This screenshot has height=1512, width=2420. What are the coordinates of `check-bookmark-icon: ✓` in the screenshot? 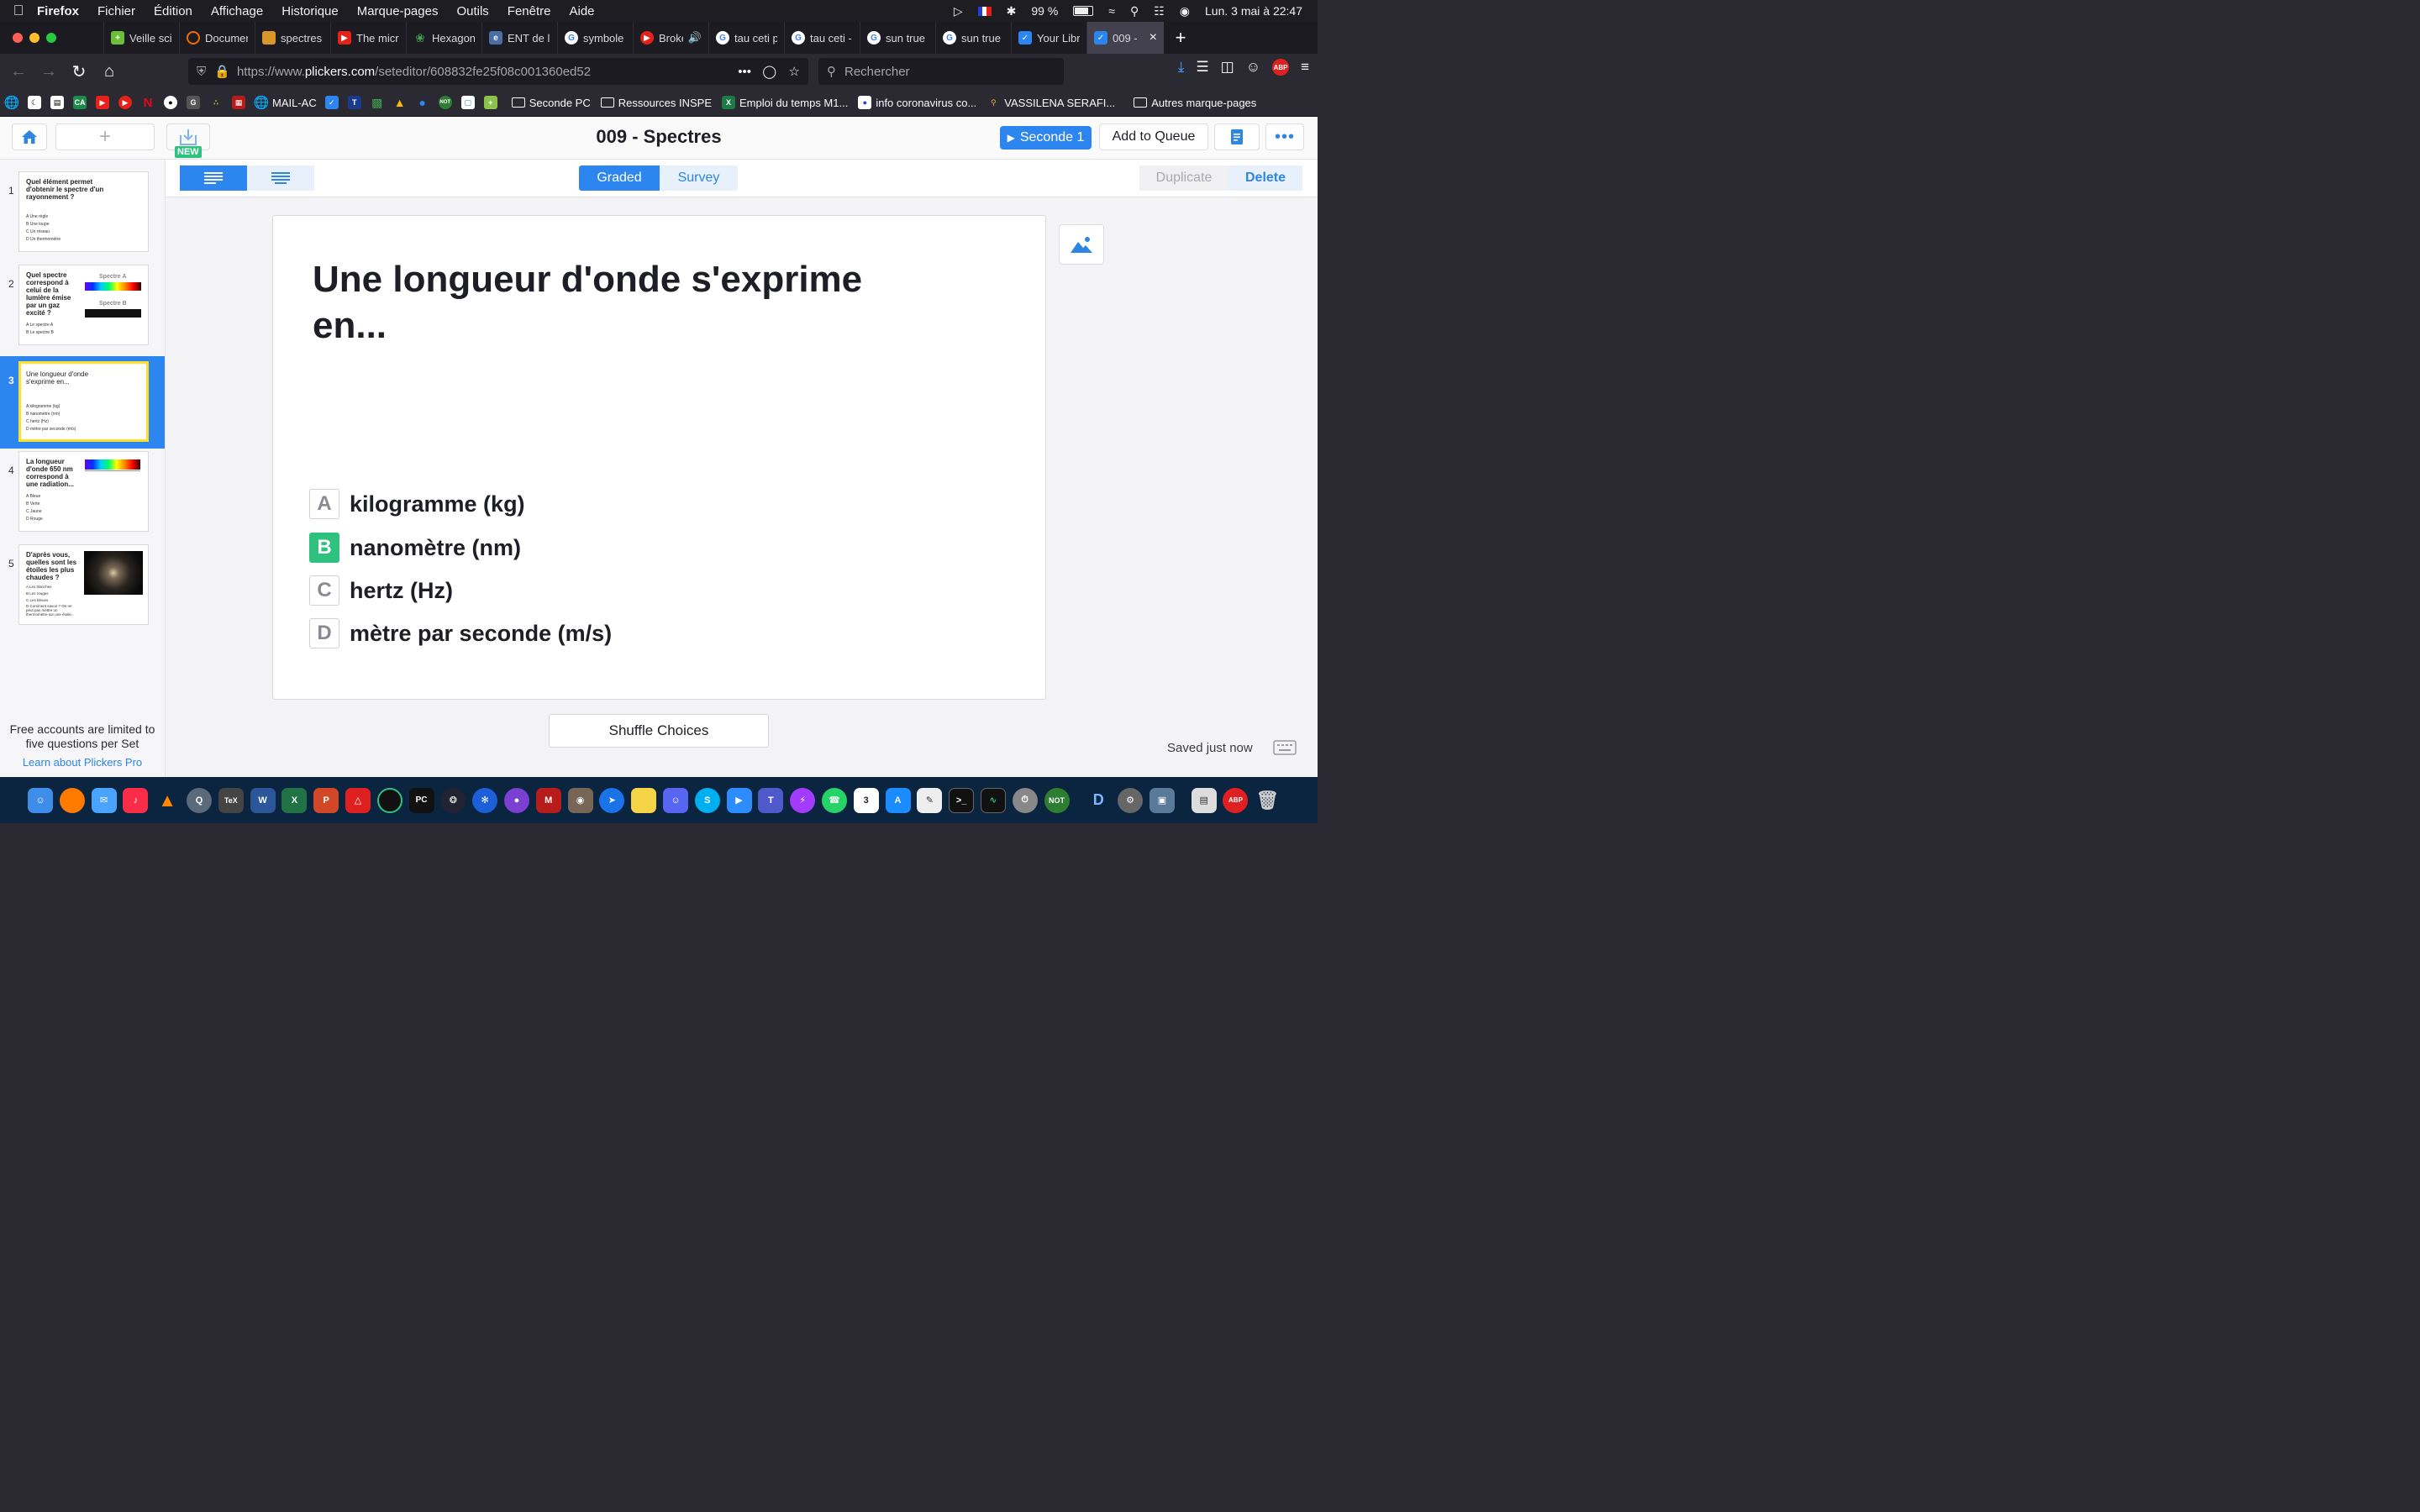 It's located at (331, 102).